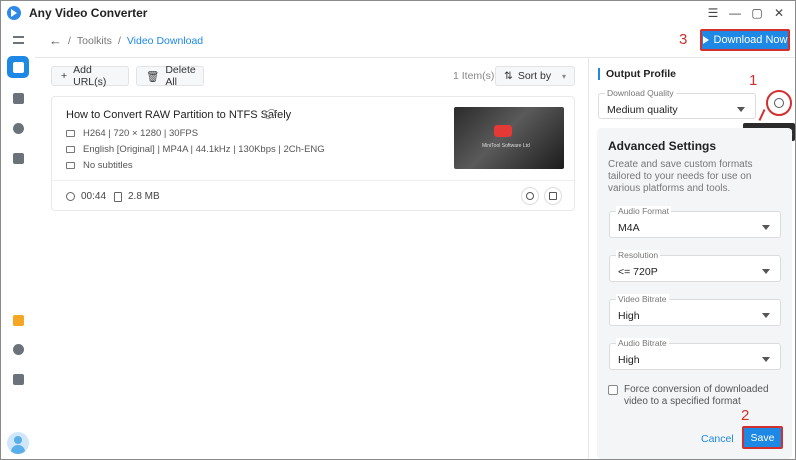  I want to click on close-button: ✕, so click(779, 13).